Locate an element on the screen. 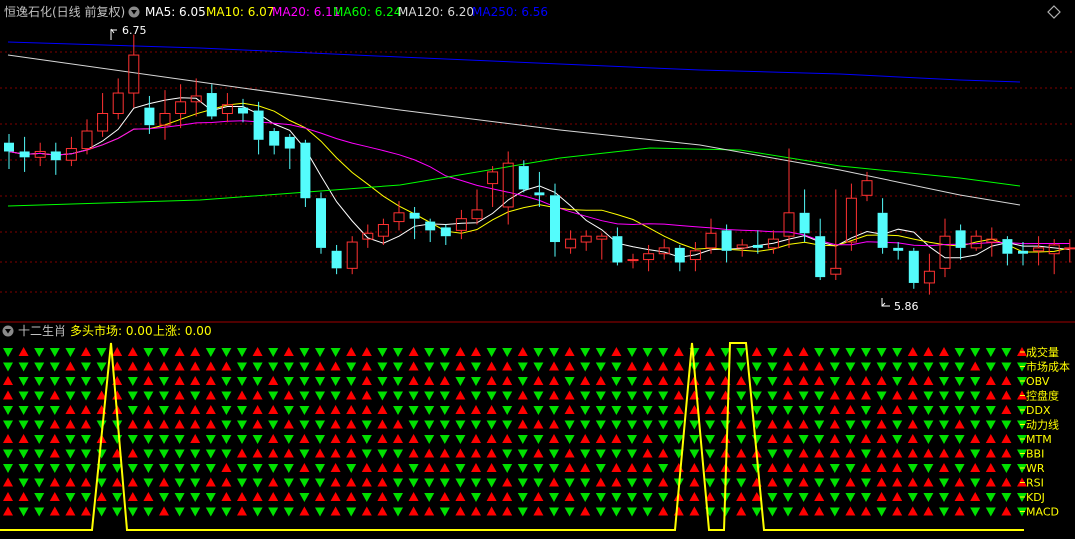 This screenshot has height=539, width=1075. expand-diamond-icon is located at coordinates (1054, 12).